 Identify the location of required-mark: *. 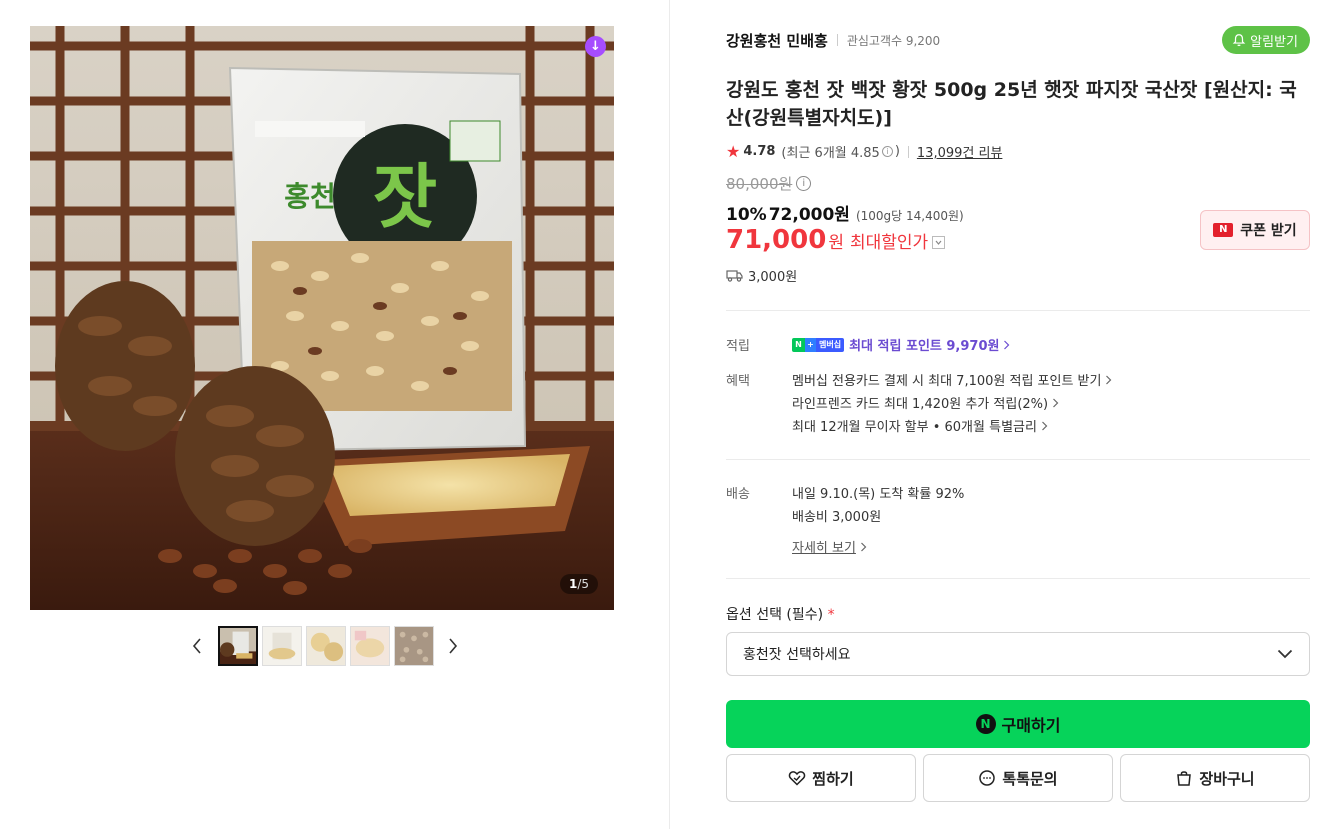
(831, 615).